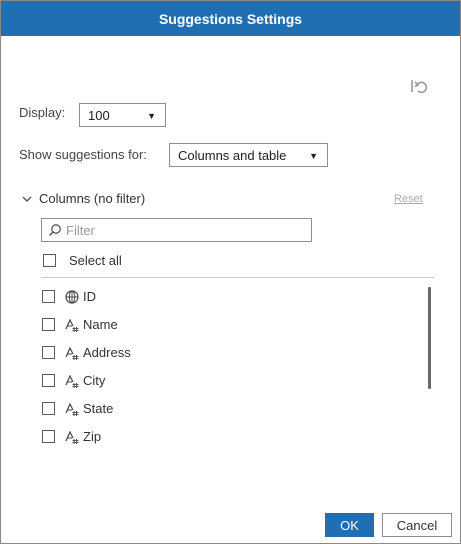 This screenshot has height=544, width=461. Describe the element at coordinates (226, 381) in the screenshot. I see `column-list-item: City` at that location.